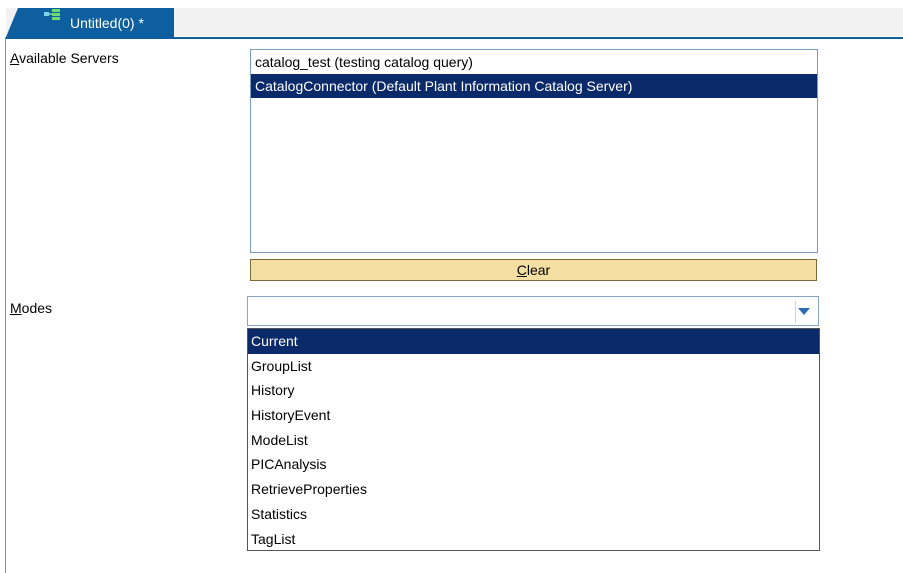 Image resolution: width=903 pixels, height=573 pixels. I want to click on modes-option: Current, so click(533, 341).